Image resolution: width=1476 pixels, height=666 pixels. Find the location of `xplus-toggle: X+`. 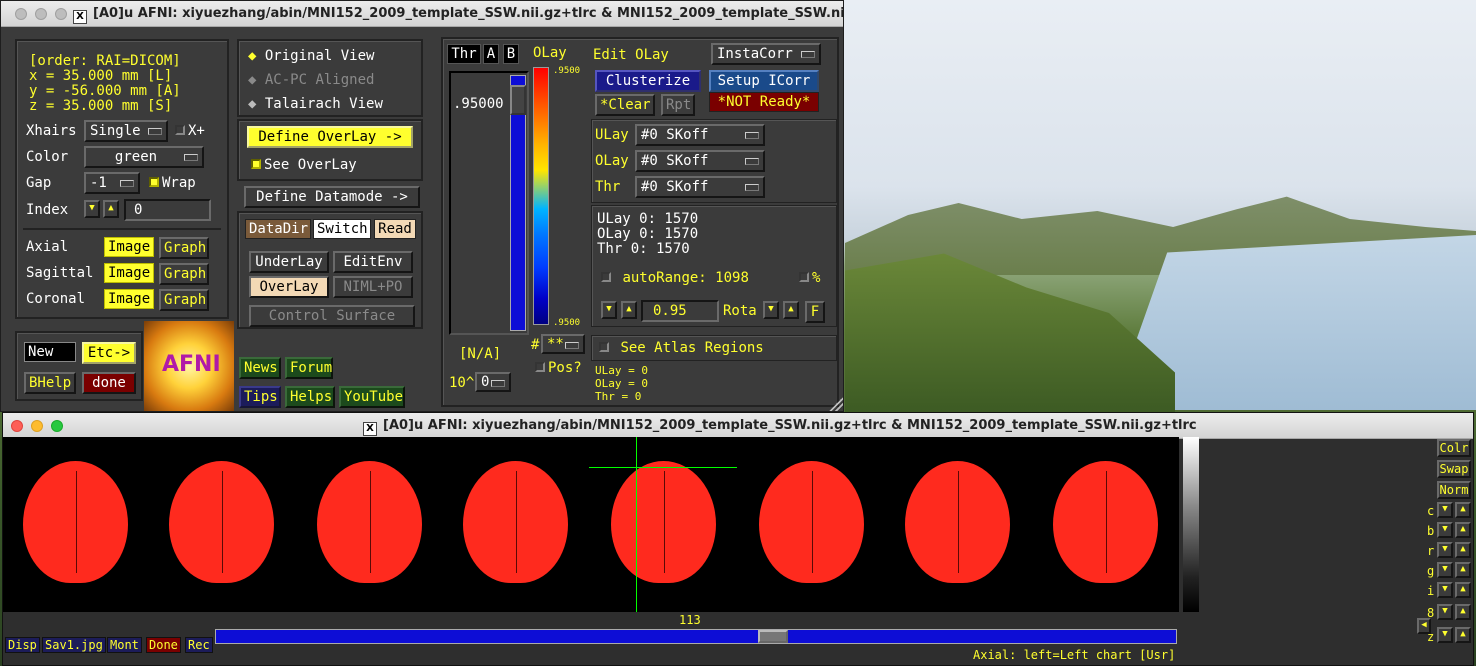

xplus-toggle: X+ is located at coordinates (190, 131).